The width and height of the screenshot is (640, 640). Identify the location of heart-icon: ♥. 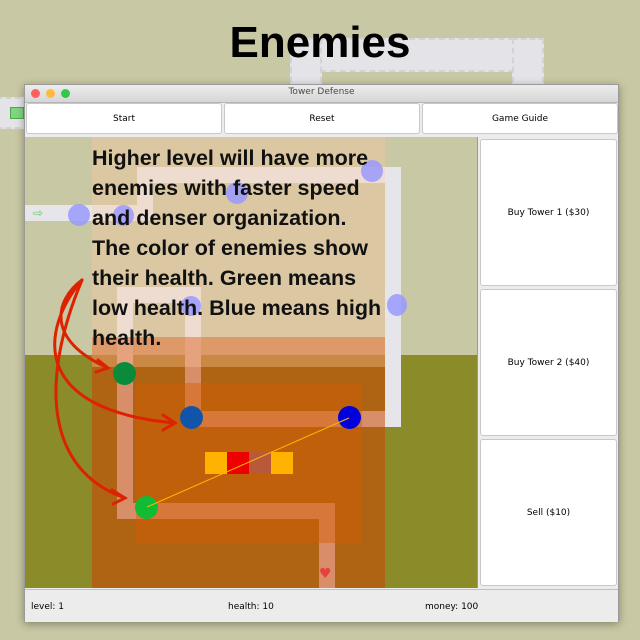
(325, 574).